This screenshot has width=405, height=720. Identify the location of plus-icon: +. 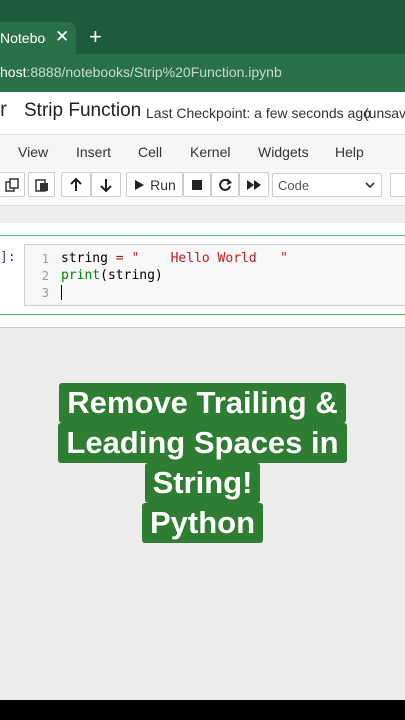
(95, 37).